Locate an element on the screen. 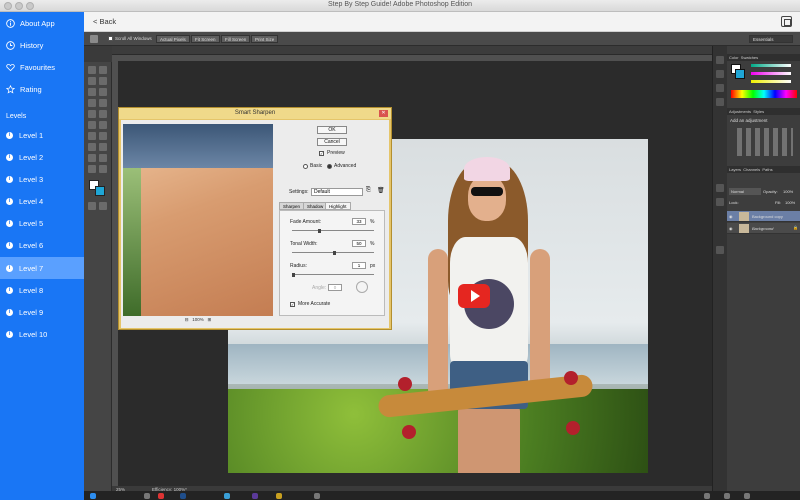  tab-shadow: Shadow is located at coordinates (315, 206).